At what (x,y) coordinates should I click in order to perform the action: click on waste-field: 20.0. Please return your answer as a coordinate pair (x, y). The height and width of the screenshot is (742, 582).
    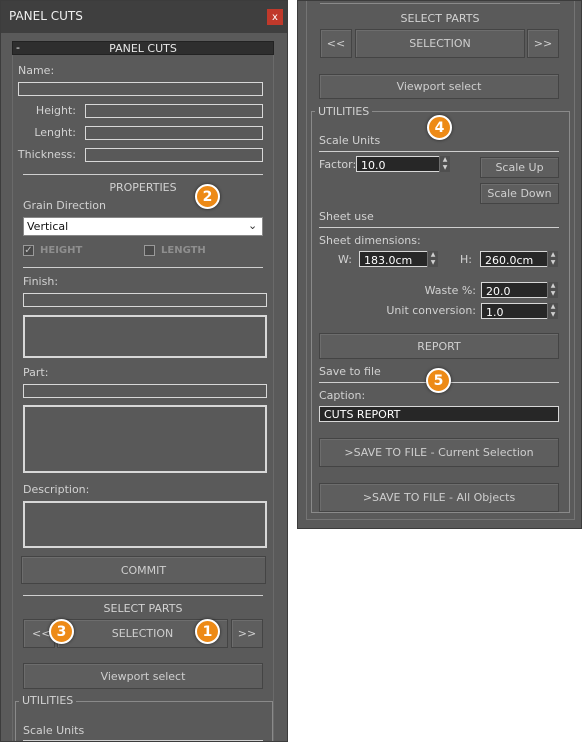
    Looking at the image, I should click on (514, 290).